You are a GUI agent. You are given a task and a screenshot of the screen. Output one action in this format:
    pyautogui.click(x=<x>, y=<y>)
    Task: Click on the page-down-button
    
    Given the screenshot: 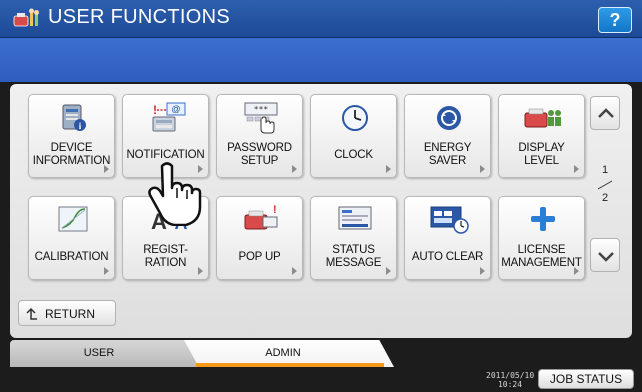 What is the action you would take?
    pyautogui.click(x=605, y=255)
    